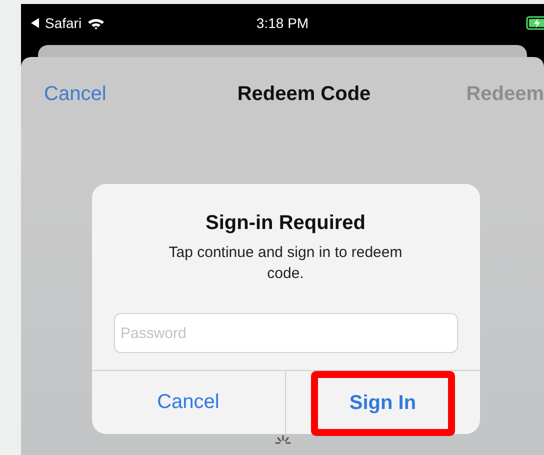 This screenshot has height=455, width=544. Describe the element at coordinates (95, 23) in the screenshot. I see `wifi-icon` at that location.